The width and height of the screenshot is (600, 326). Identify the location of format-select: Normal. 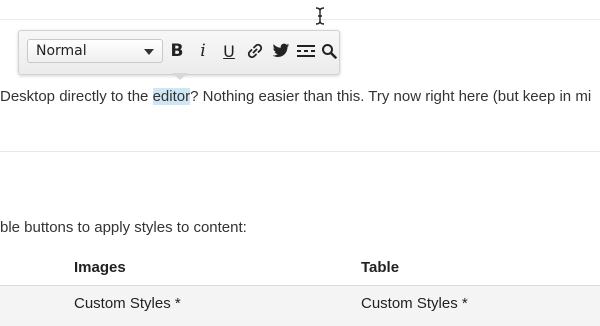
(95, 51).